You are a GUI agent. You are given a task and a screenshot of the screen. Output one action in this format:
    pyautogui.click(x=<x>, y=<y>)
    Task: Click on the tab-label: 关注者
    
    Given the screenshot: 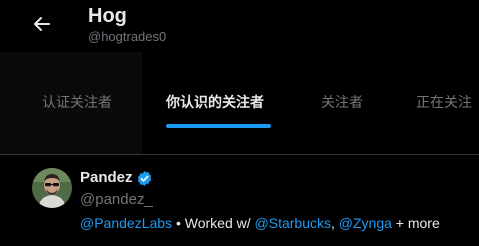 What is the action you would take?
    pyautogui.click(x=342, y=102)
    